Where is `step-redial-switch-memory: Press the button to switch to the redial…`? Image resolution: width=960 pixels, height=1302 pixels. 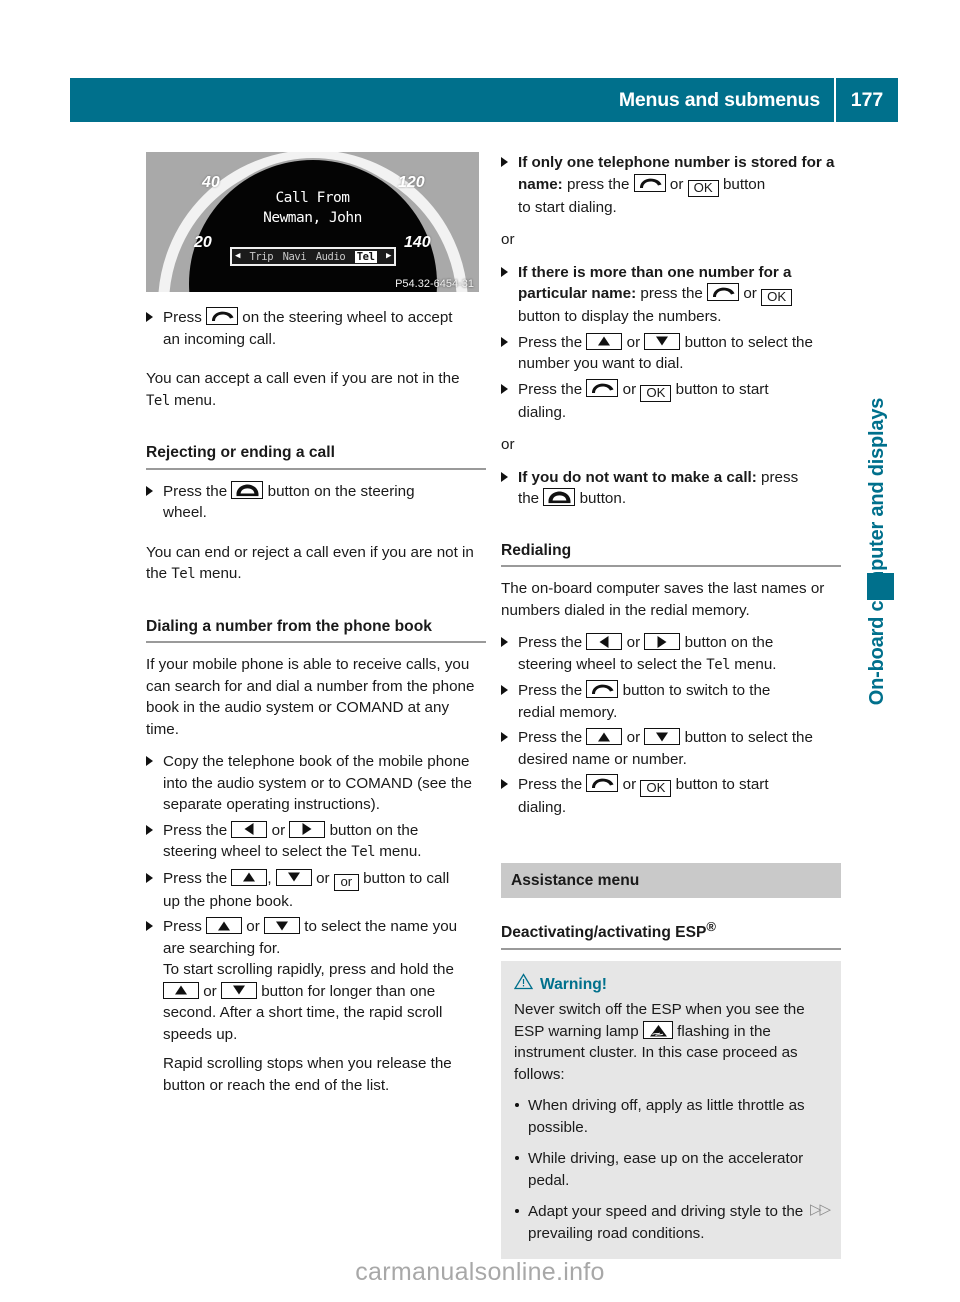
step-redial-switch-memory: Press the button to switch to the redial… is located at coordinates (671, 701).